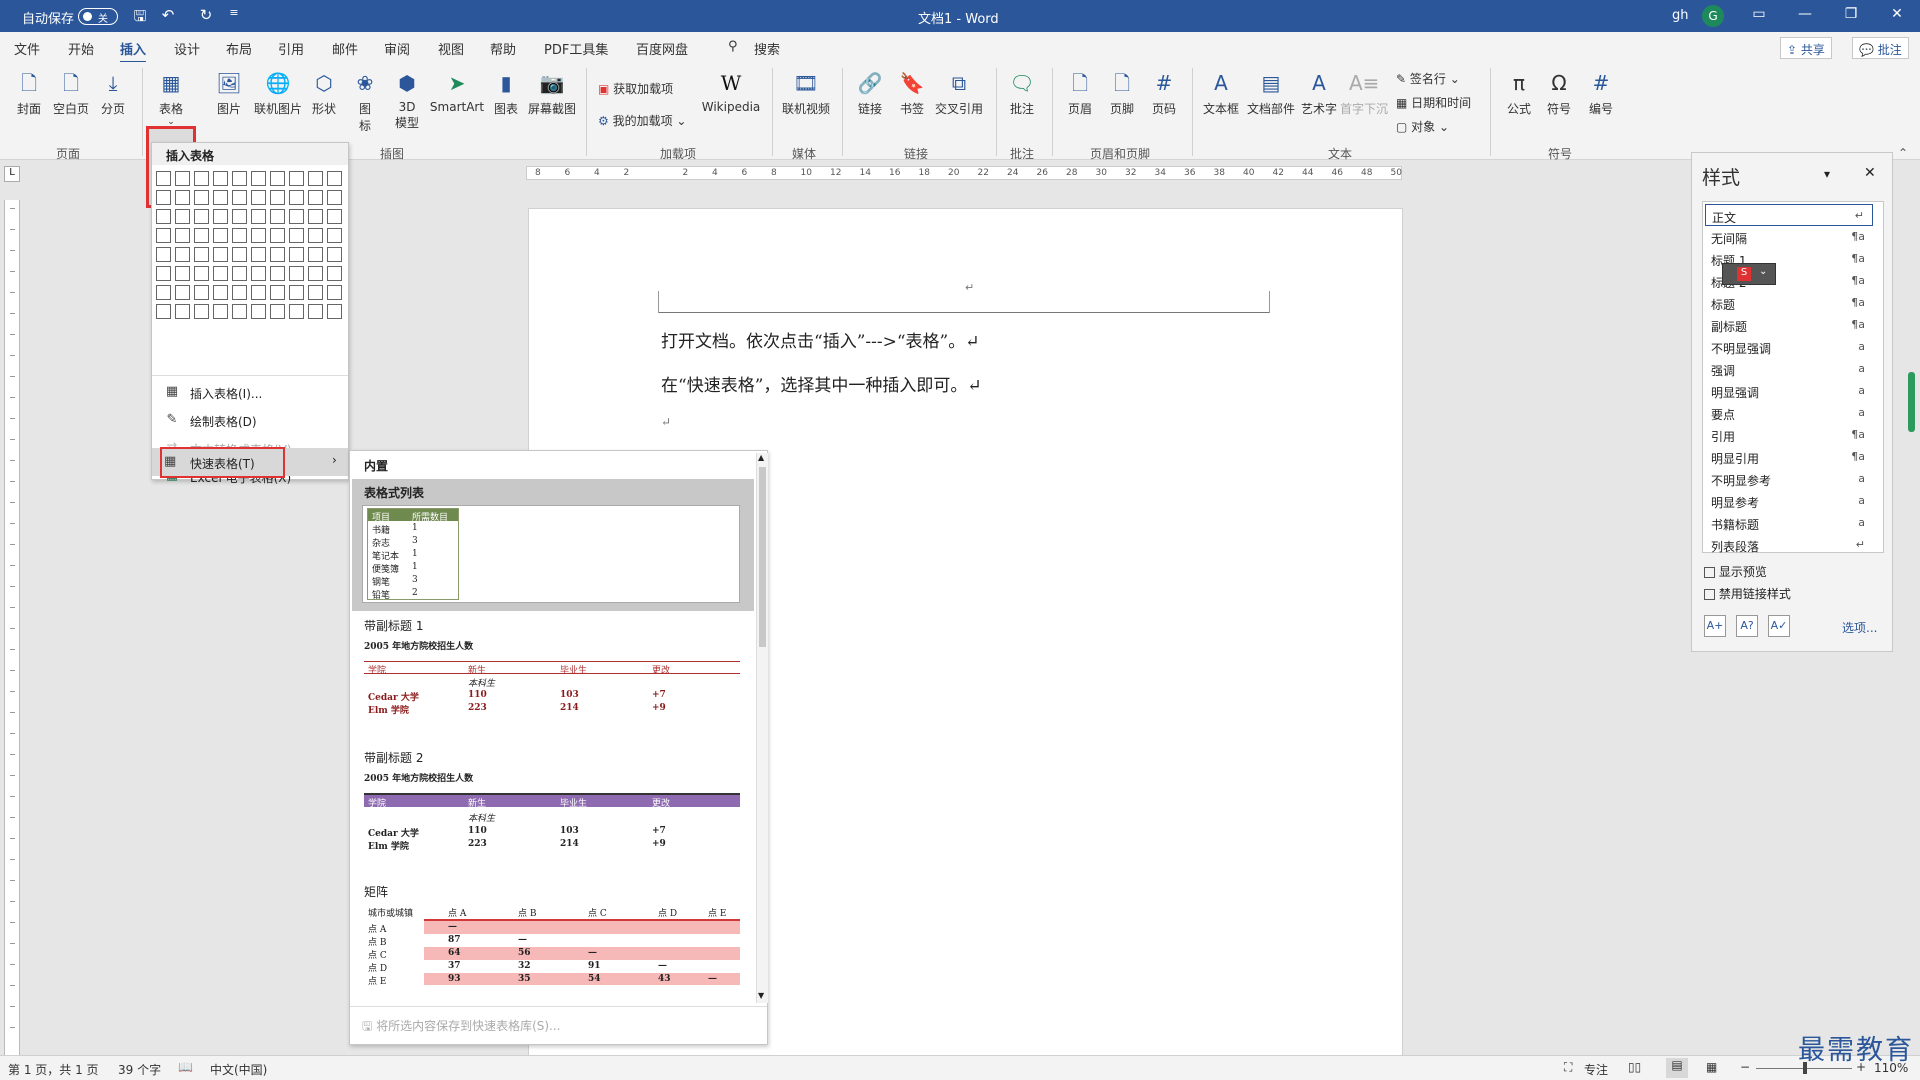  I want to click on search-icon: ⚲, so click(733, 46).